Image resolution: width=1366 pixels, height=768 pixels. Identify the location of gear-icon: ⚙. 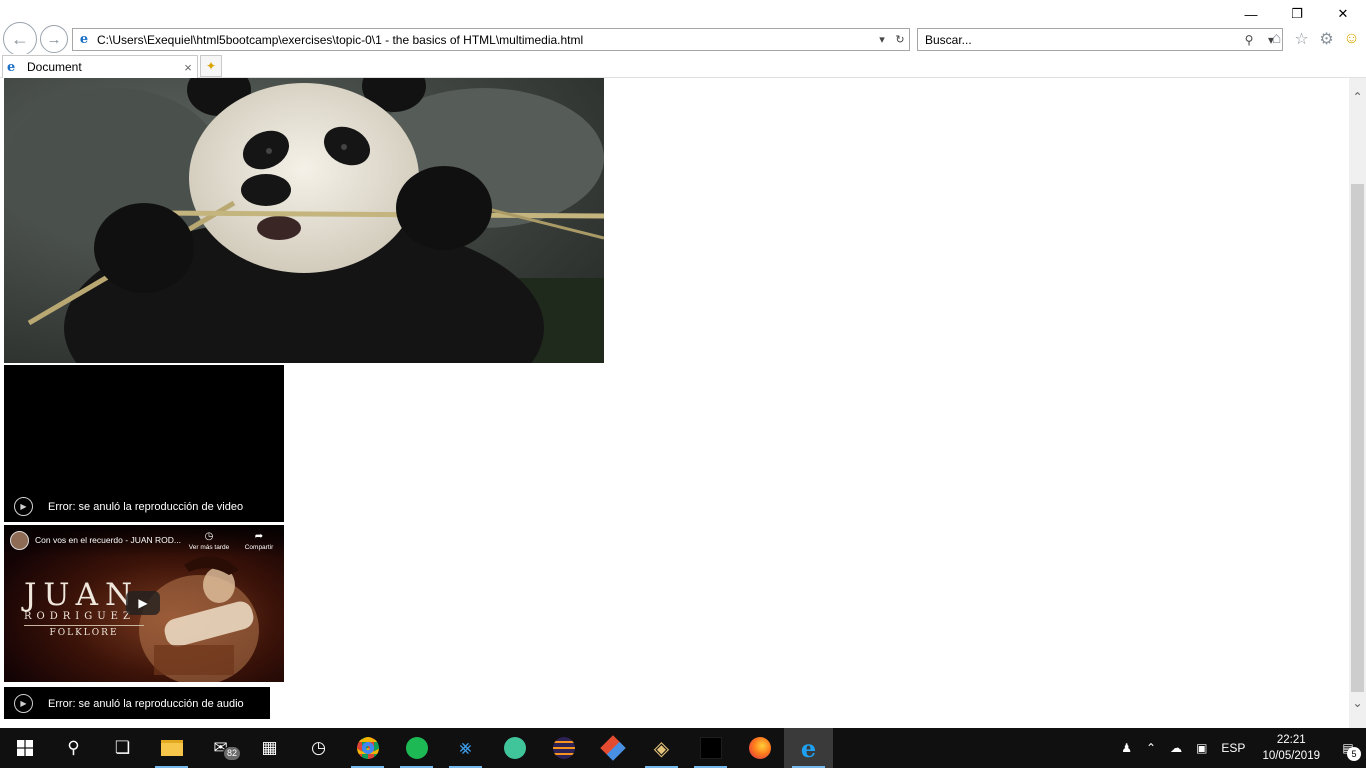
(1326, 39).